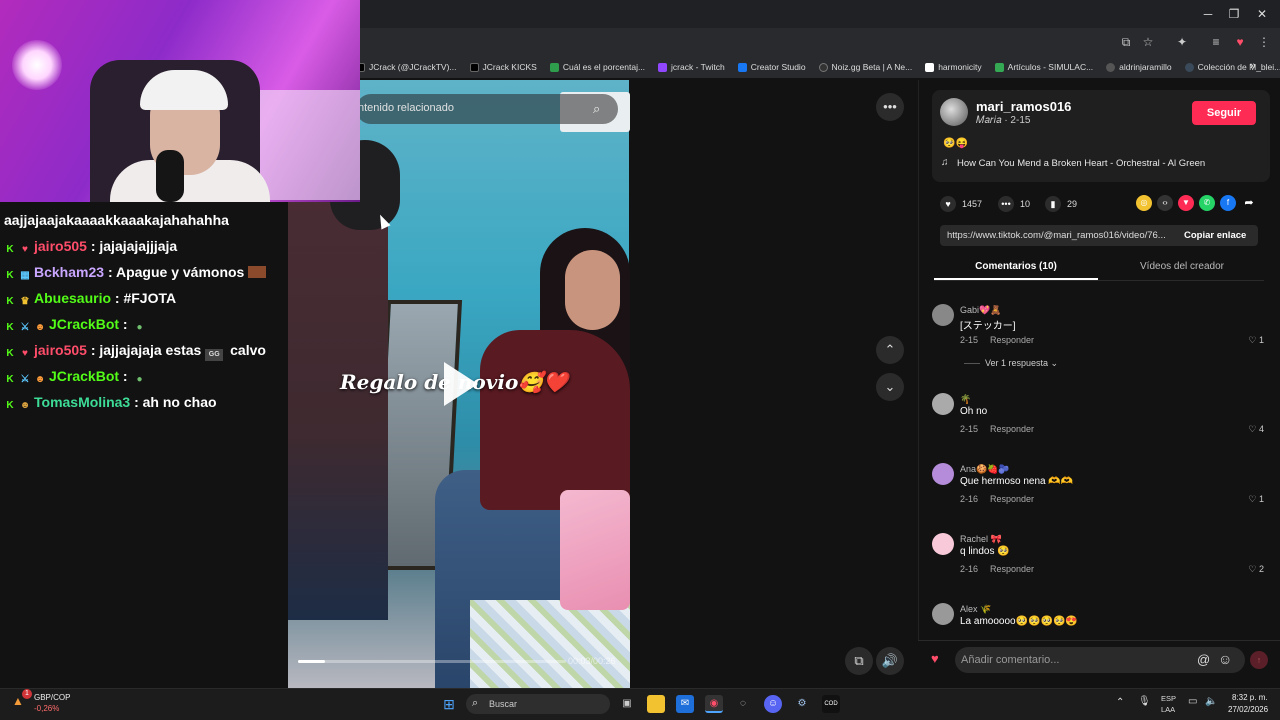  I want to click on follow-button: Seguir, so click(1224, 113).